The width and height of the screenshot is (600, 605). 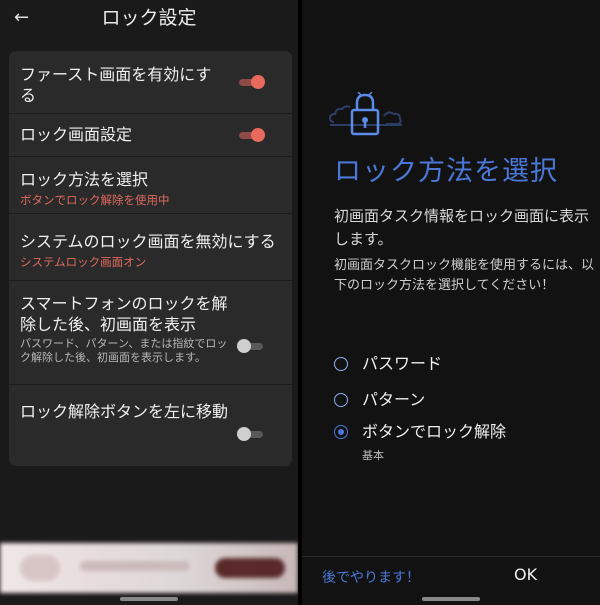 I want to click on setting-description: パスワード、パターン、または指紋でロック解除した後、初画面を表示します。, so click(x=124, y=350).